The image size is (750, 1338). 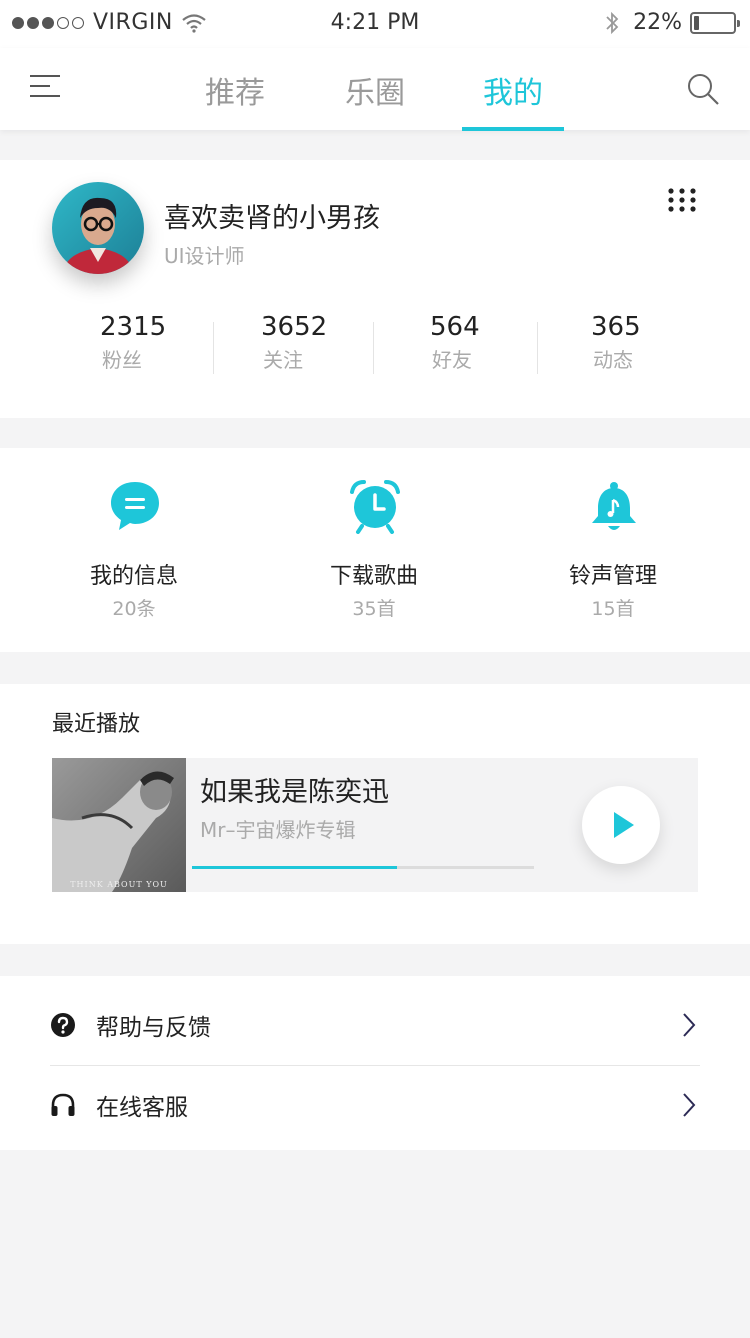 I want to click on help-feedback-item: 帮助与反馈, so click(x=375, y=1026).